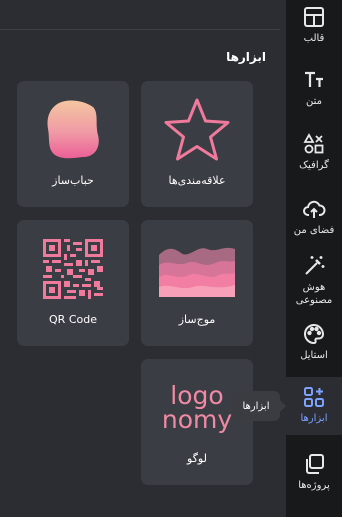 This screenshot has height=517, width=342. I want to click on star-icon, so click(197, 130).